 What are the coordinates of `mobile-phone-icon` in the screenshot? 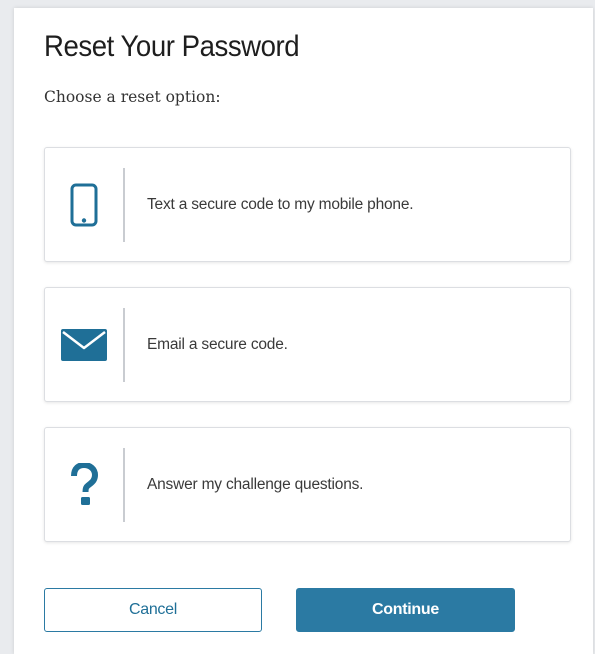 It's located at (84, 204).